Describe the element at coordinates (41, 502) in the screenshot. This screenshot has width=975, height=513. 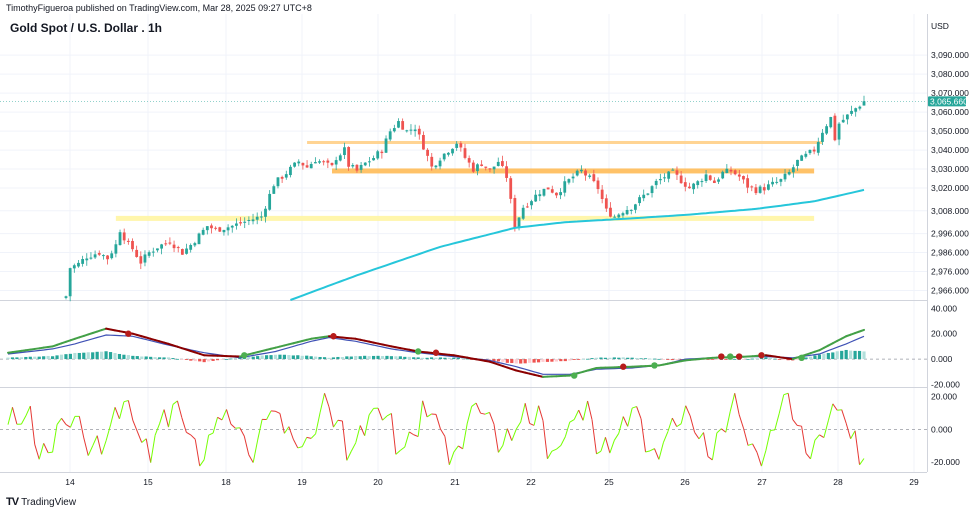
I see `tradingview-brand: TV TradingView` at that location.